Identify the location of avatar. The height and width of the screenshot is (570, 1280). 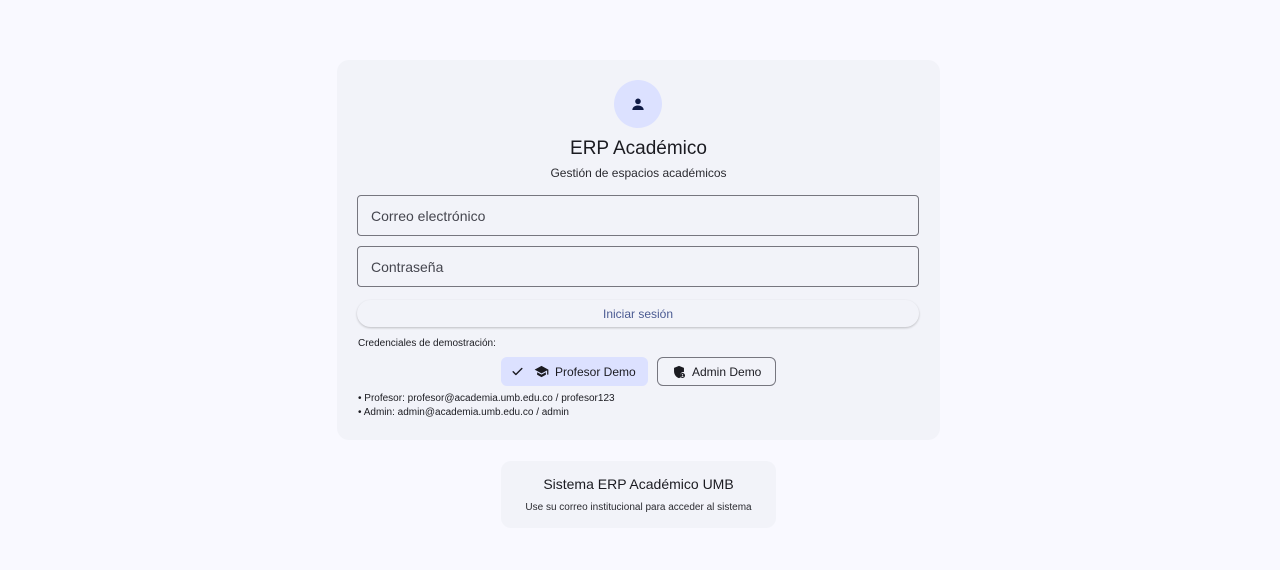
(638, 104).